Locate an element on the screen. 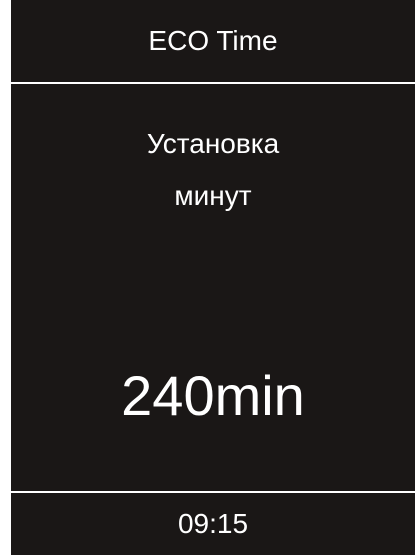  header-divider is located at coordinates (213, 83).